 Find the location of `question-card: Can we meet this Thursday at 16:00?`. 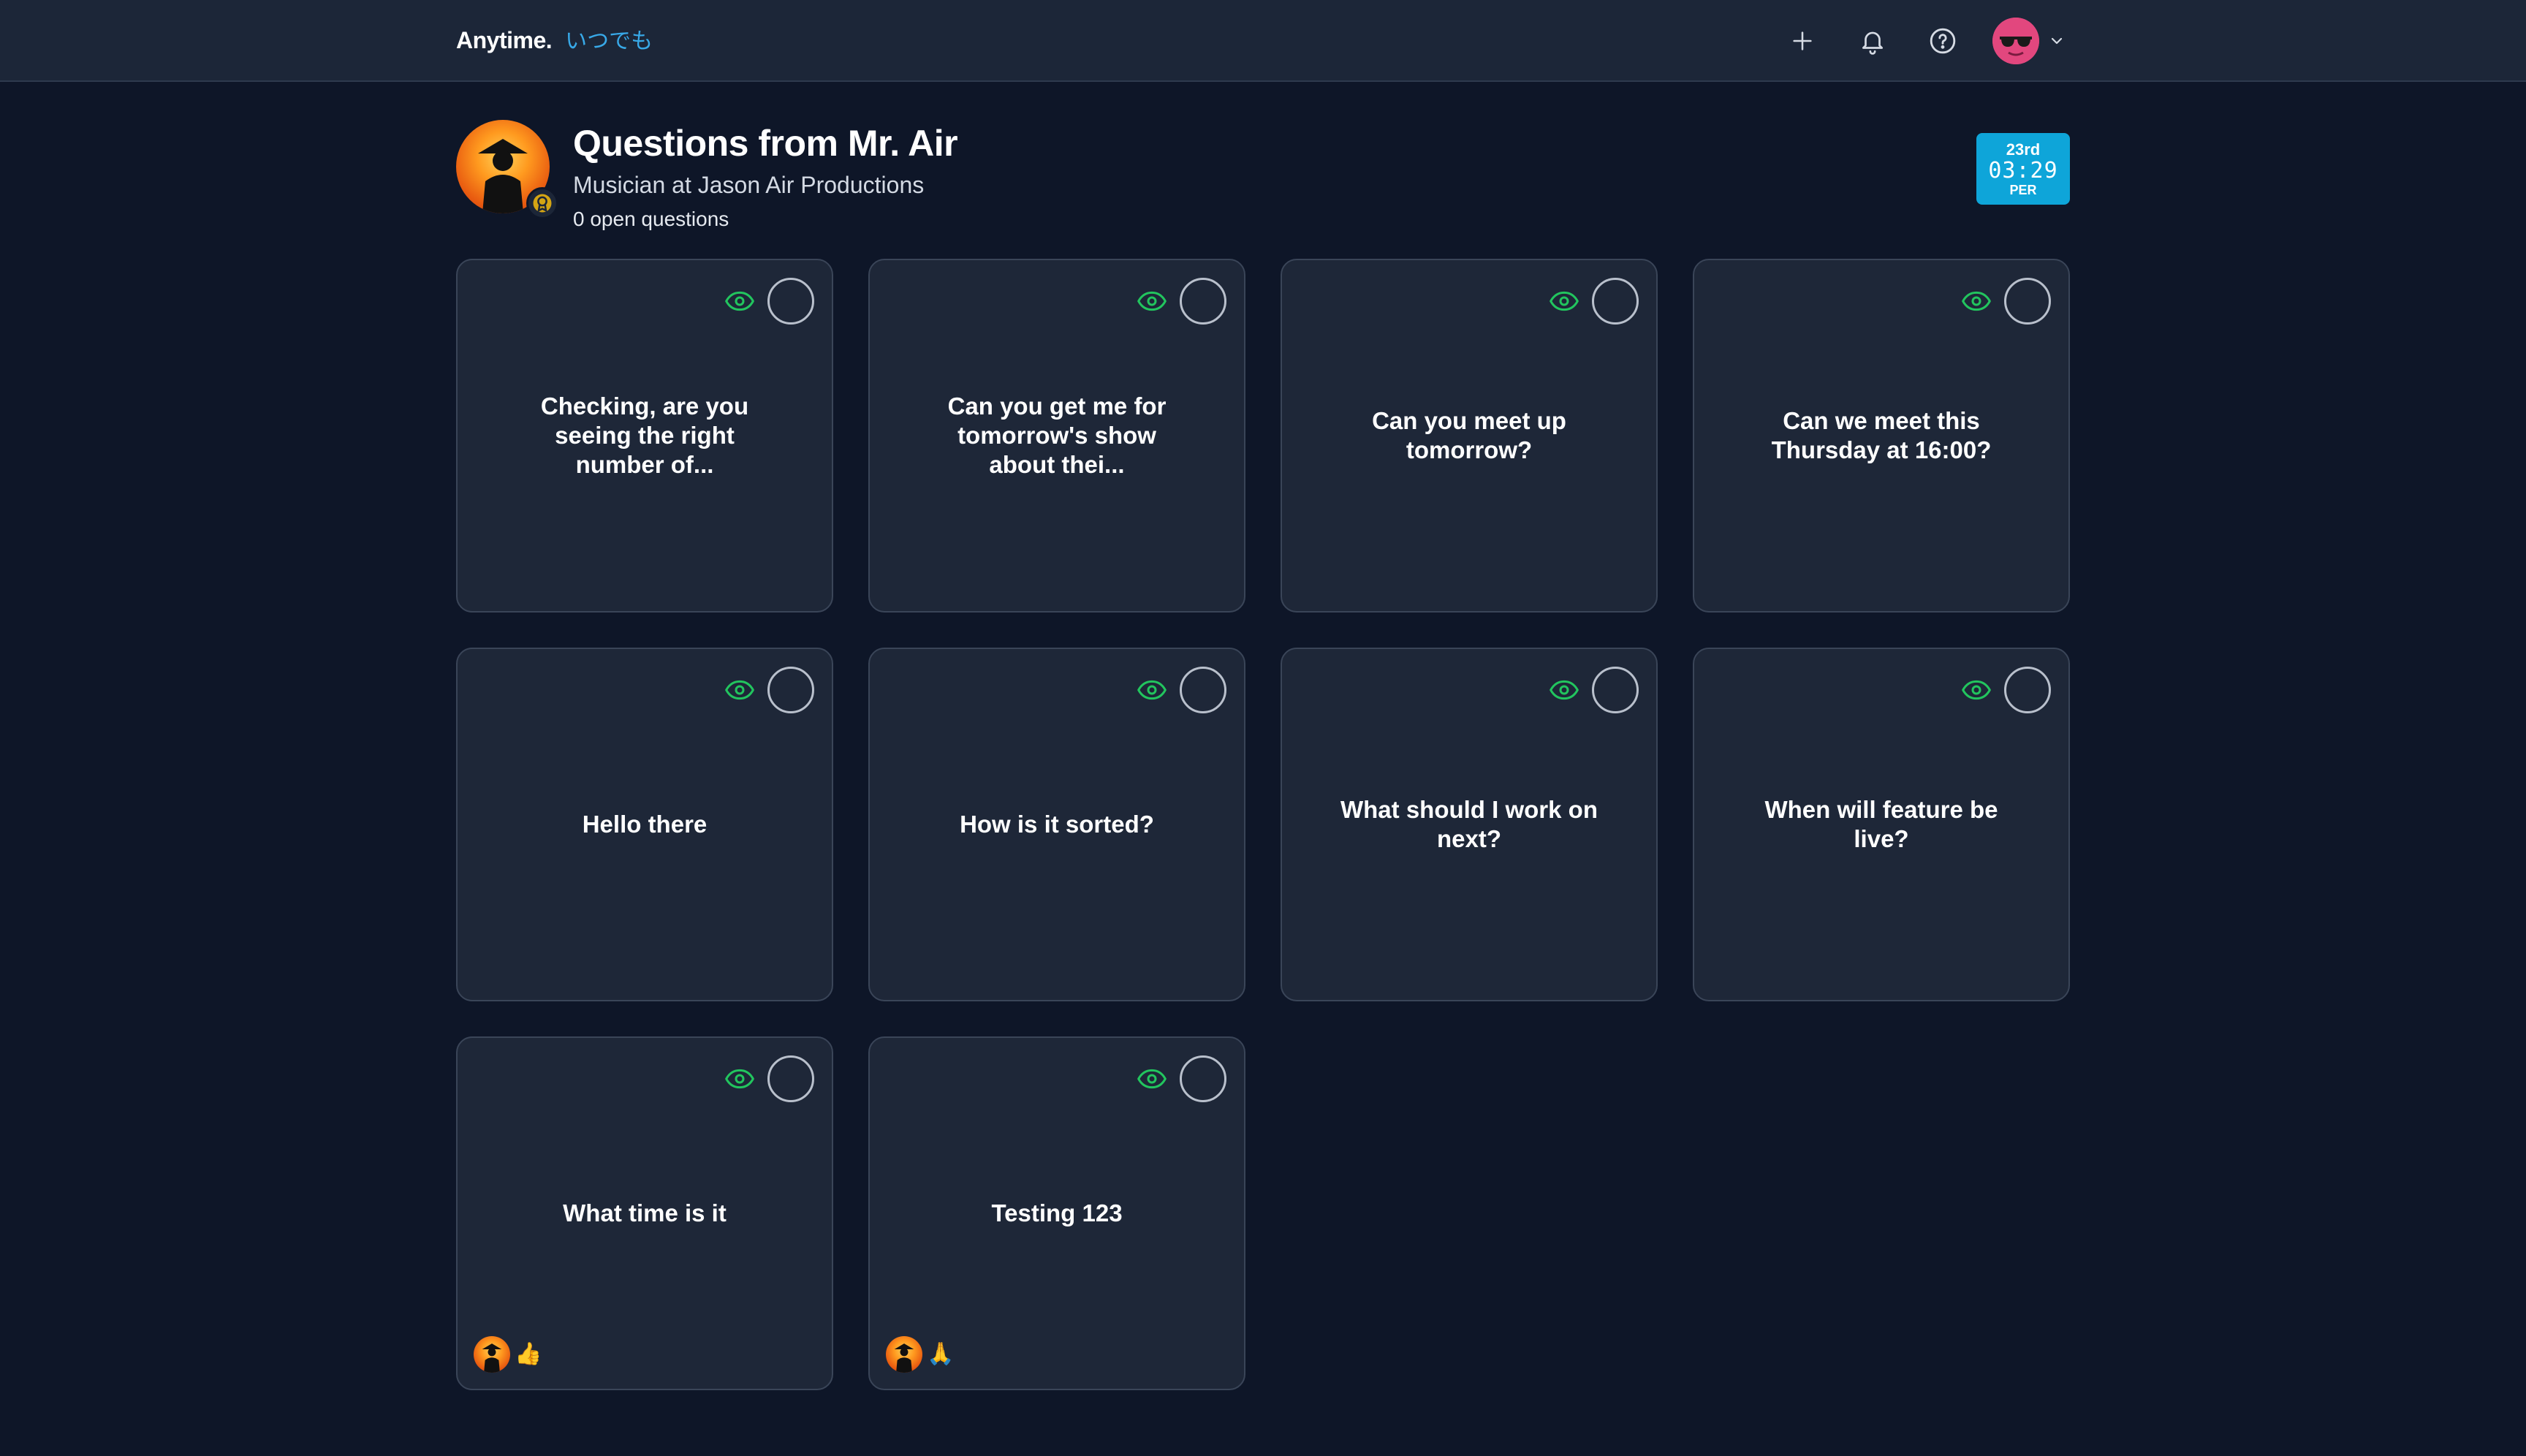

question-card: Can we meet this Thursday at 16:00? is located at coordinates (1881, 436).